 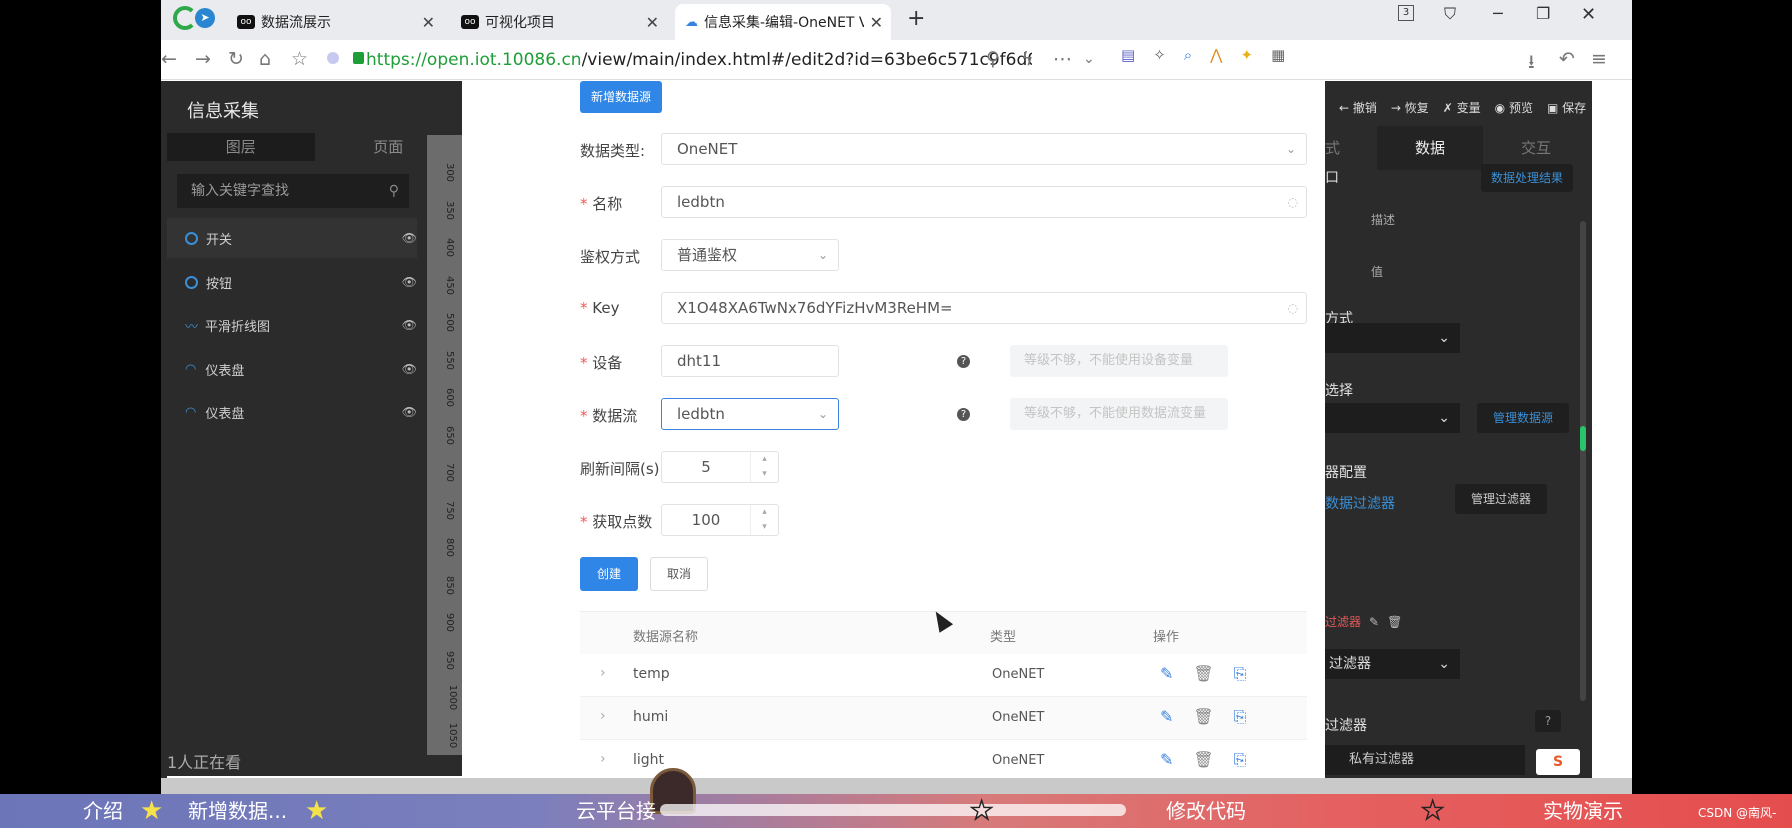 I want to click on extensions-area: ▤ ✧ ⌕ ⋀ ✦ ▦, so click(x=1221, y=58).